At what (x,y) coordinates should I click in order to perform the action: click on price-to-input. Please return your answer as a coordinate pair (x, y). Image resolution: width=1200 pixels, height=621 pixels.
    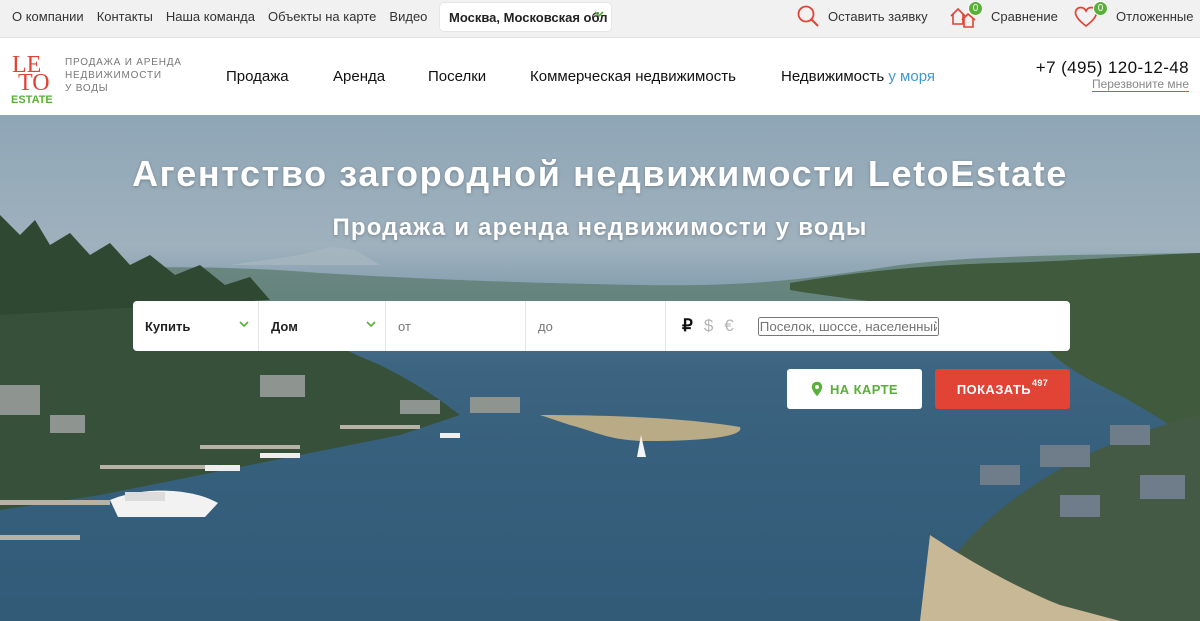
    Looking at the image, I should click on (601, 326).